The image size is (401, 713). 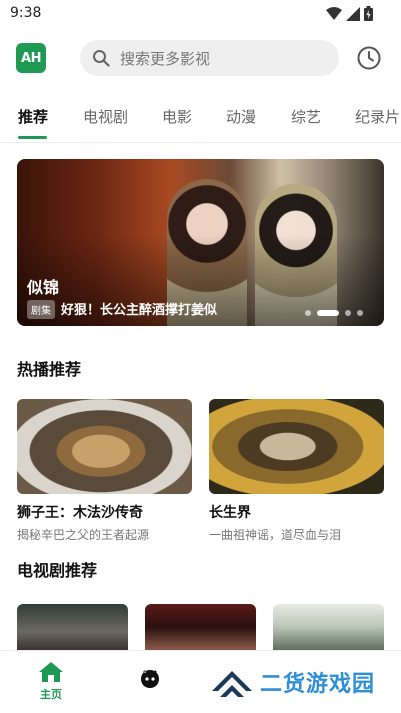 I want to click on watermark-text: 二货游戏园, so click(x=318, y=684).